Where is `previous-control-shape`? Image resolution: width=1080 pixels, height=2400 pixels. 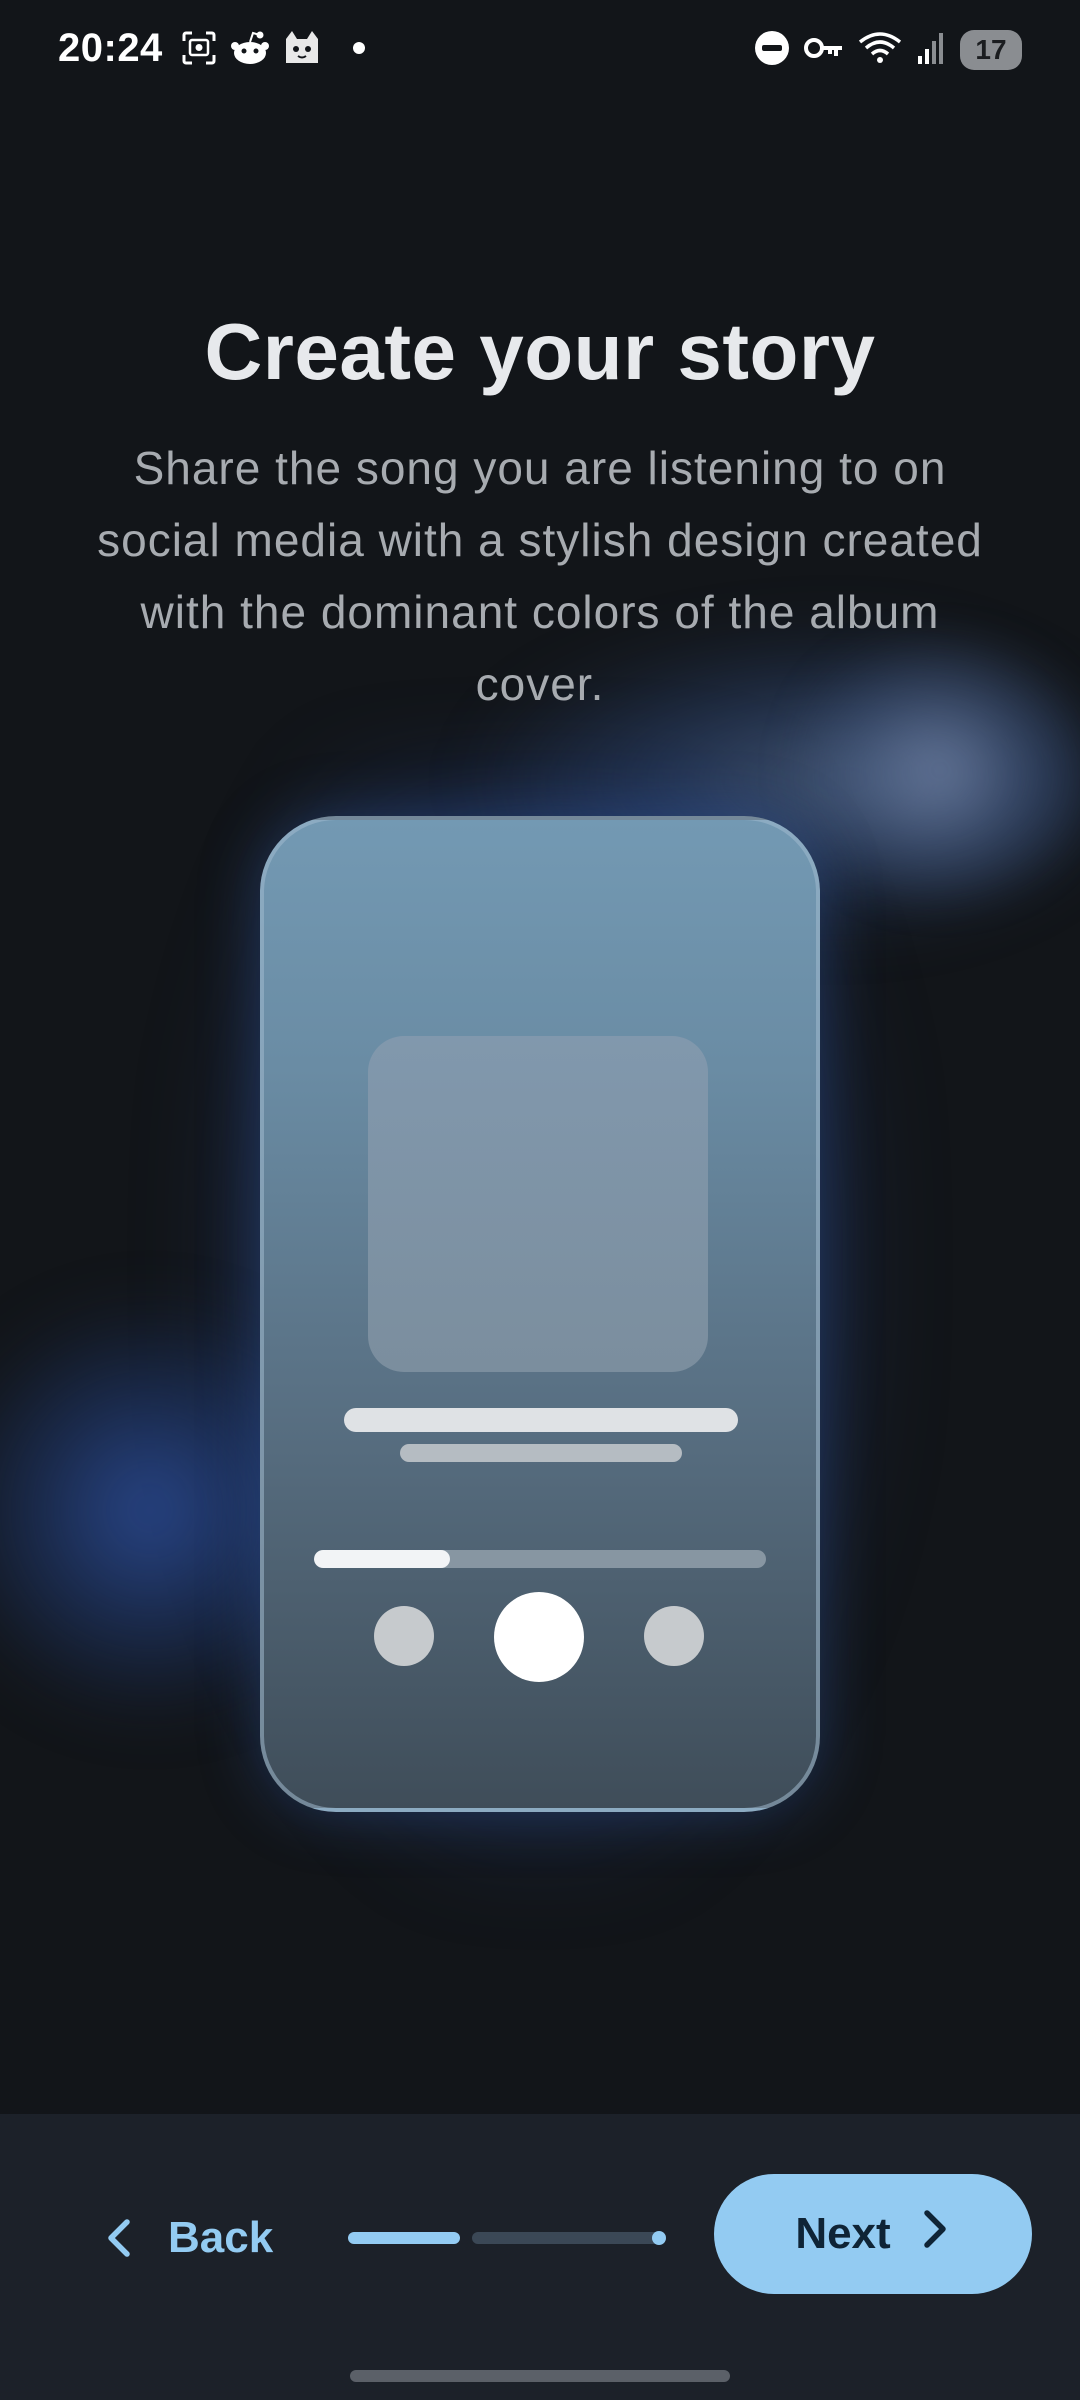
previous-control-shape is located at coordinates (404, 1636).